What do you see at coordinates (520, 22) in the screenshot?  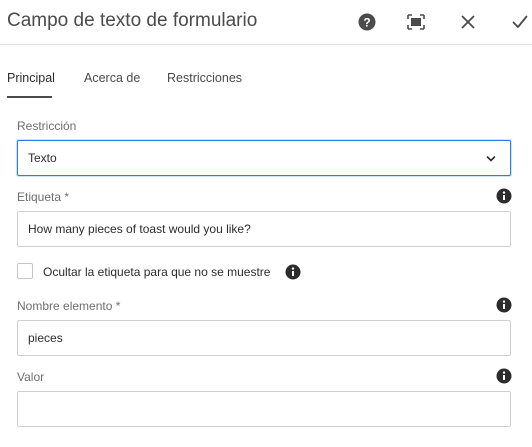 I see `checkmark-icon` at bounding box center [520, 22].